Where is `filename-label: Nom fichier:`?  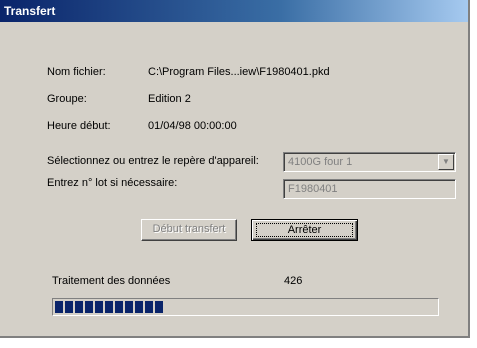 filename-label: Nom fichier: is located at coordinates (76, 72).